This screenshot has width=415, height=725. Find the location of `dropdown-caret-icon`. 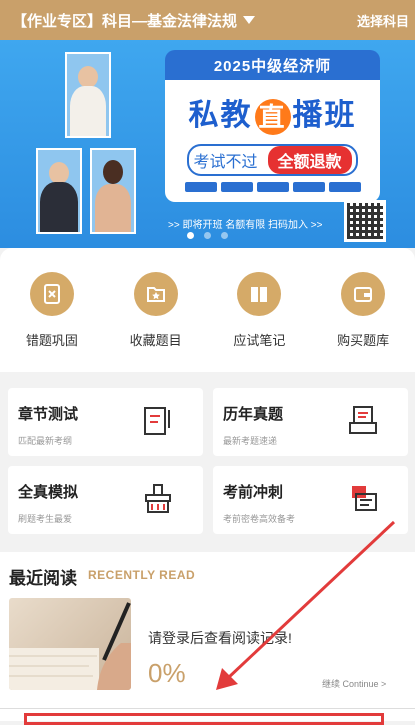

dropdown-caret-icon is located at coordinates (249, 20).